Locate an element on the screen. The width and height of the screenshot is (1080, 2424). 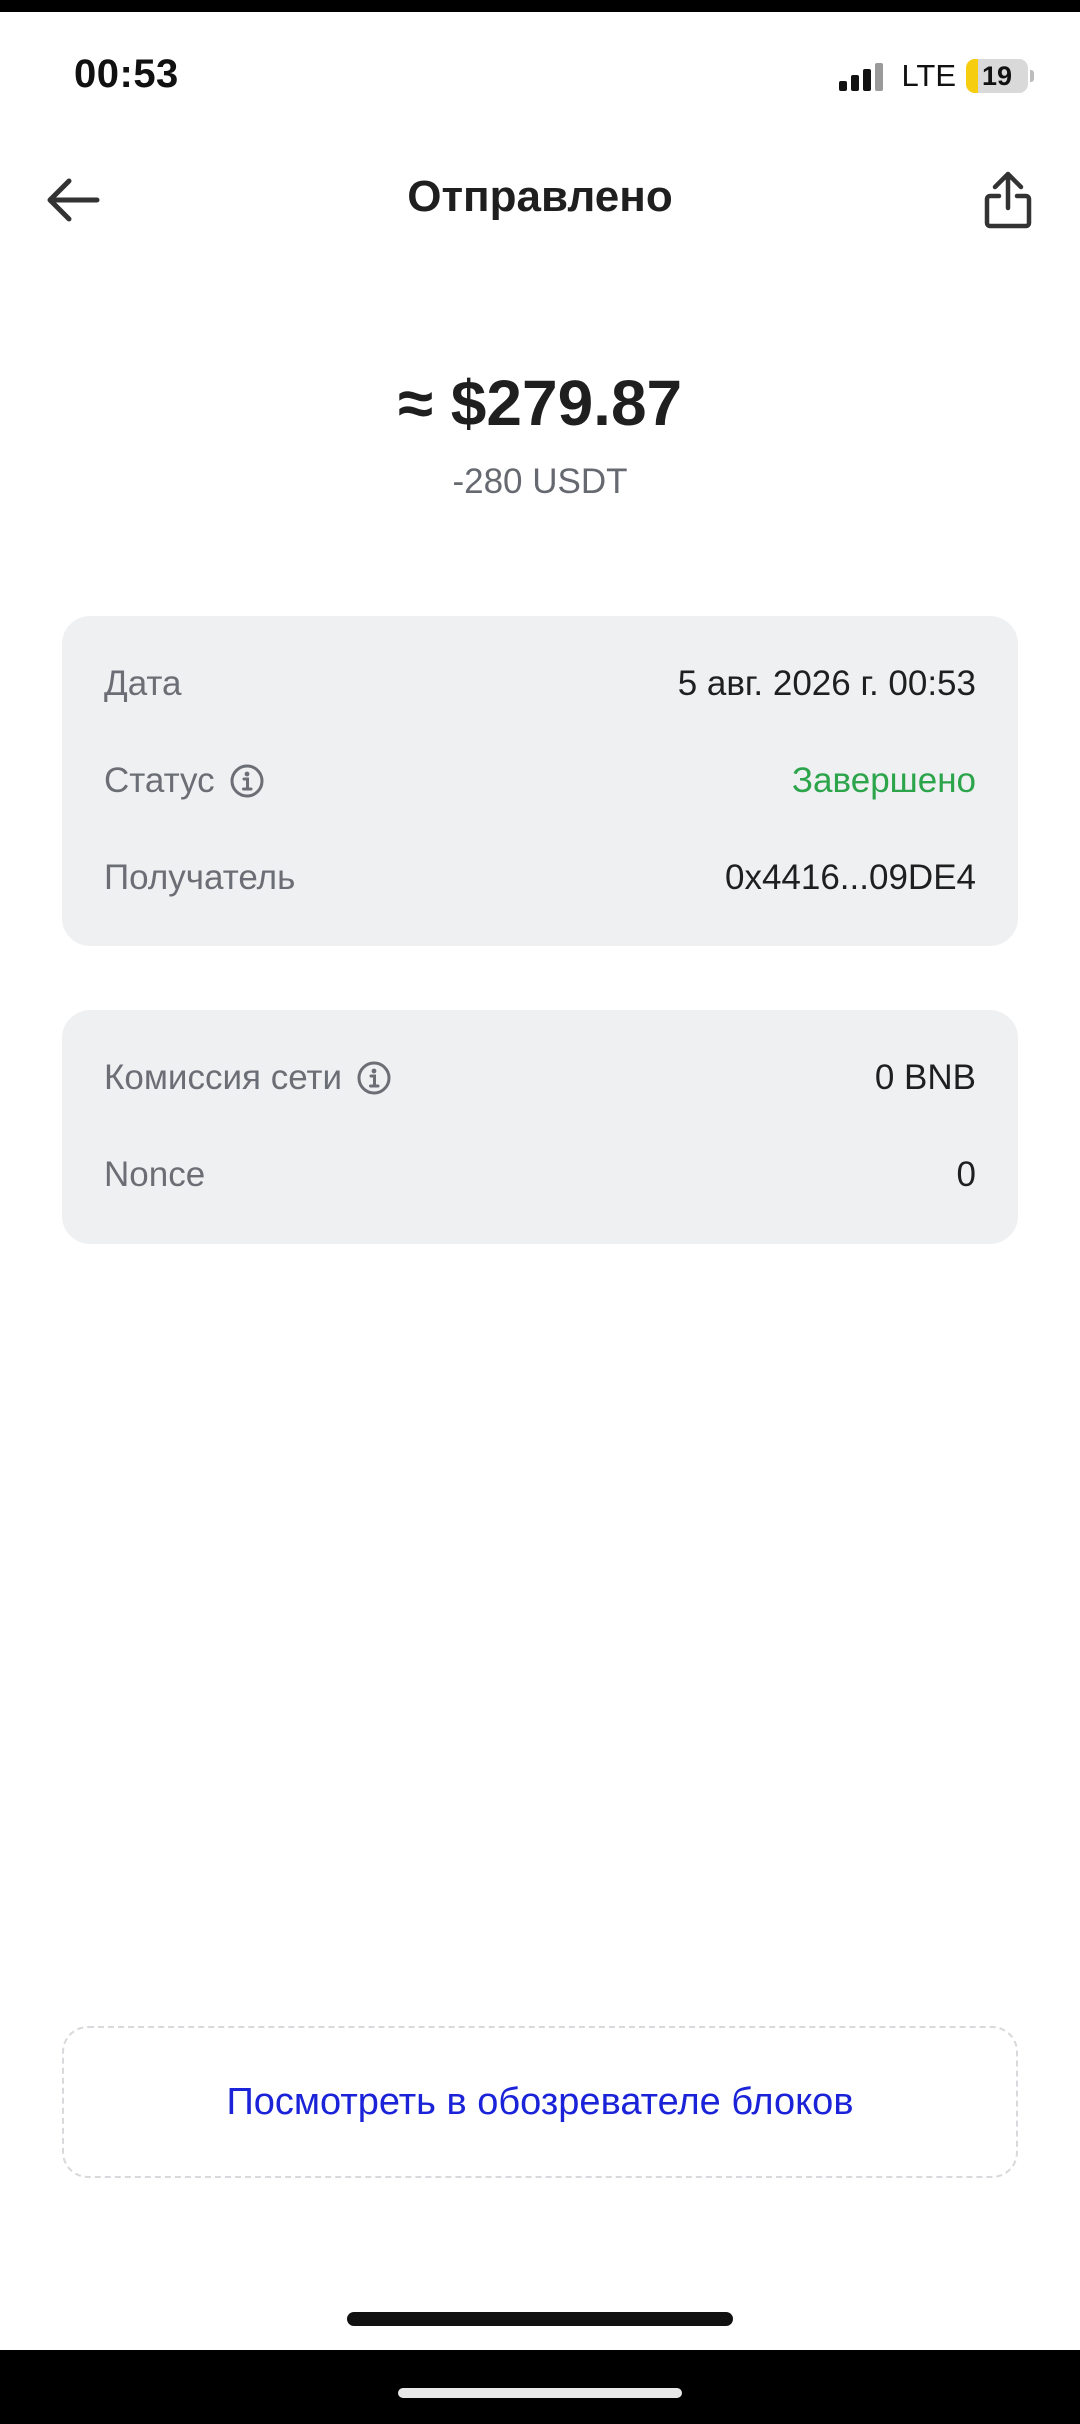
network-fee-value: 0 BNB is located at coordinates (925, 1077).